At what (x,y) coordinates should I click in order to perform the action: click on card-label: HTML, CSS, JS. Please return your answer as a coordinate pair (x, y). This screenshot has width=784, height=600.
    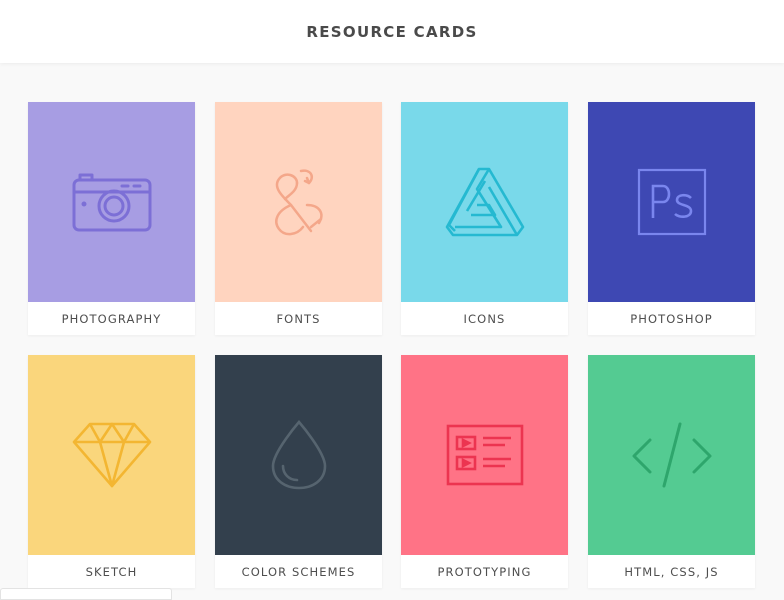
    Looking at the image, I should click on (671, 572).